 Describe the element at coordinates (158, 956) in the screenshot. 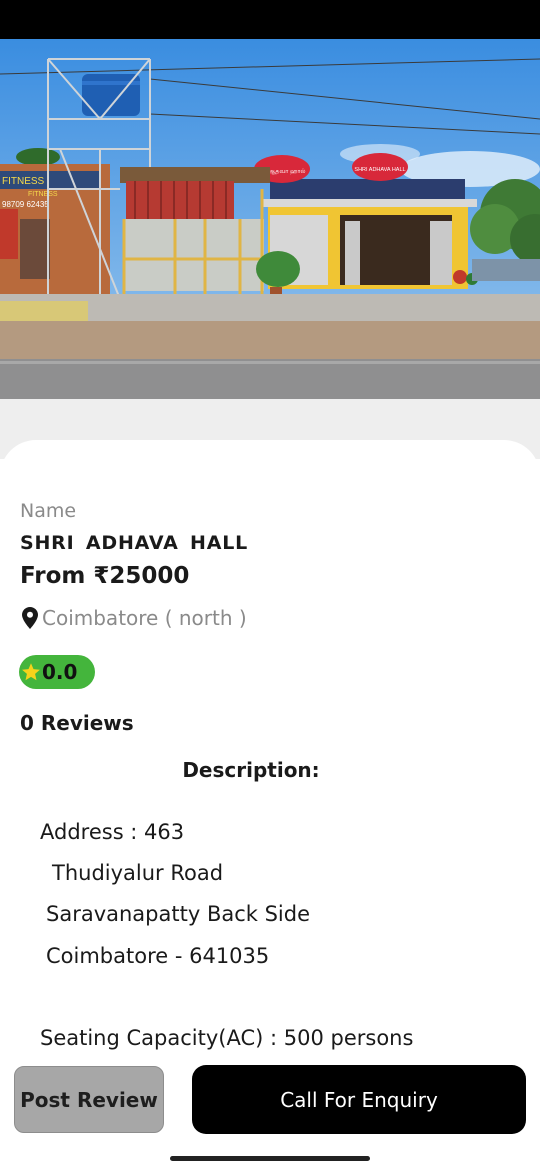

I see `description-line: Coimbatore - 641035` at that location.